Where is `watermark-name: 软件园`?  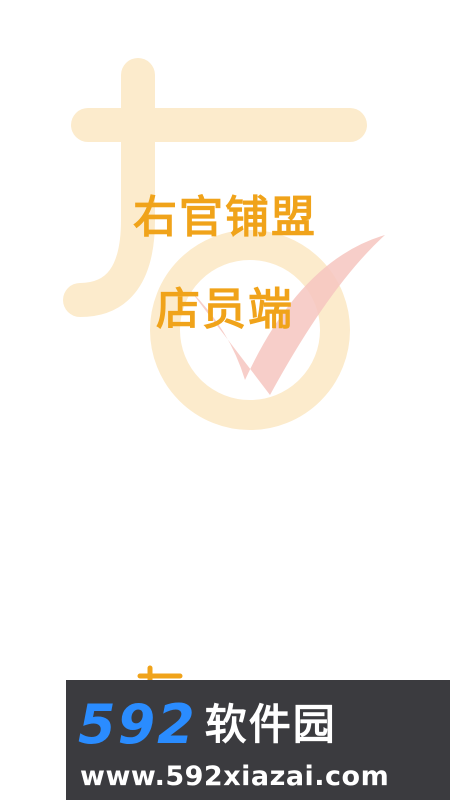
watermark-name: 软件园 is located at coordinates (270, 724).